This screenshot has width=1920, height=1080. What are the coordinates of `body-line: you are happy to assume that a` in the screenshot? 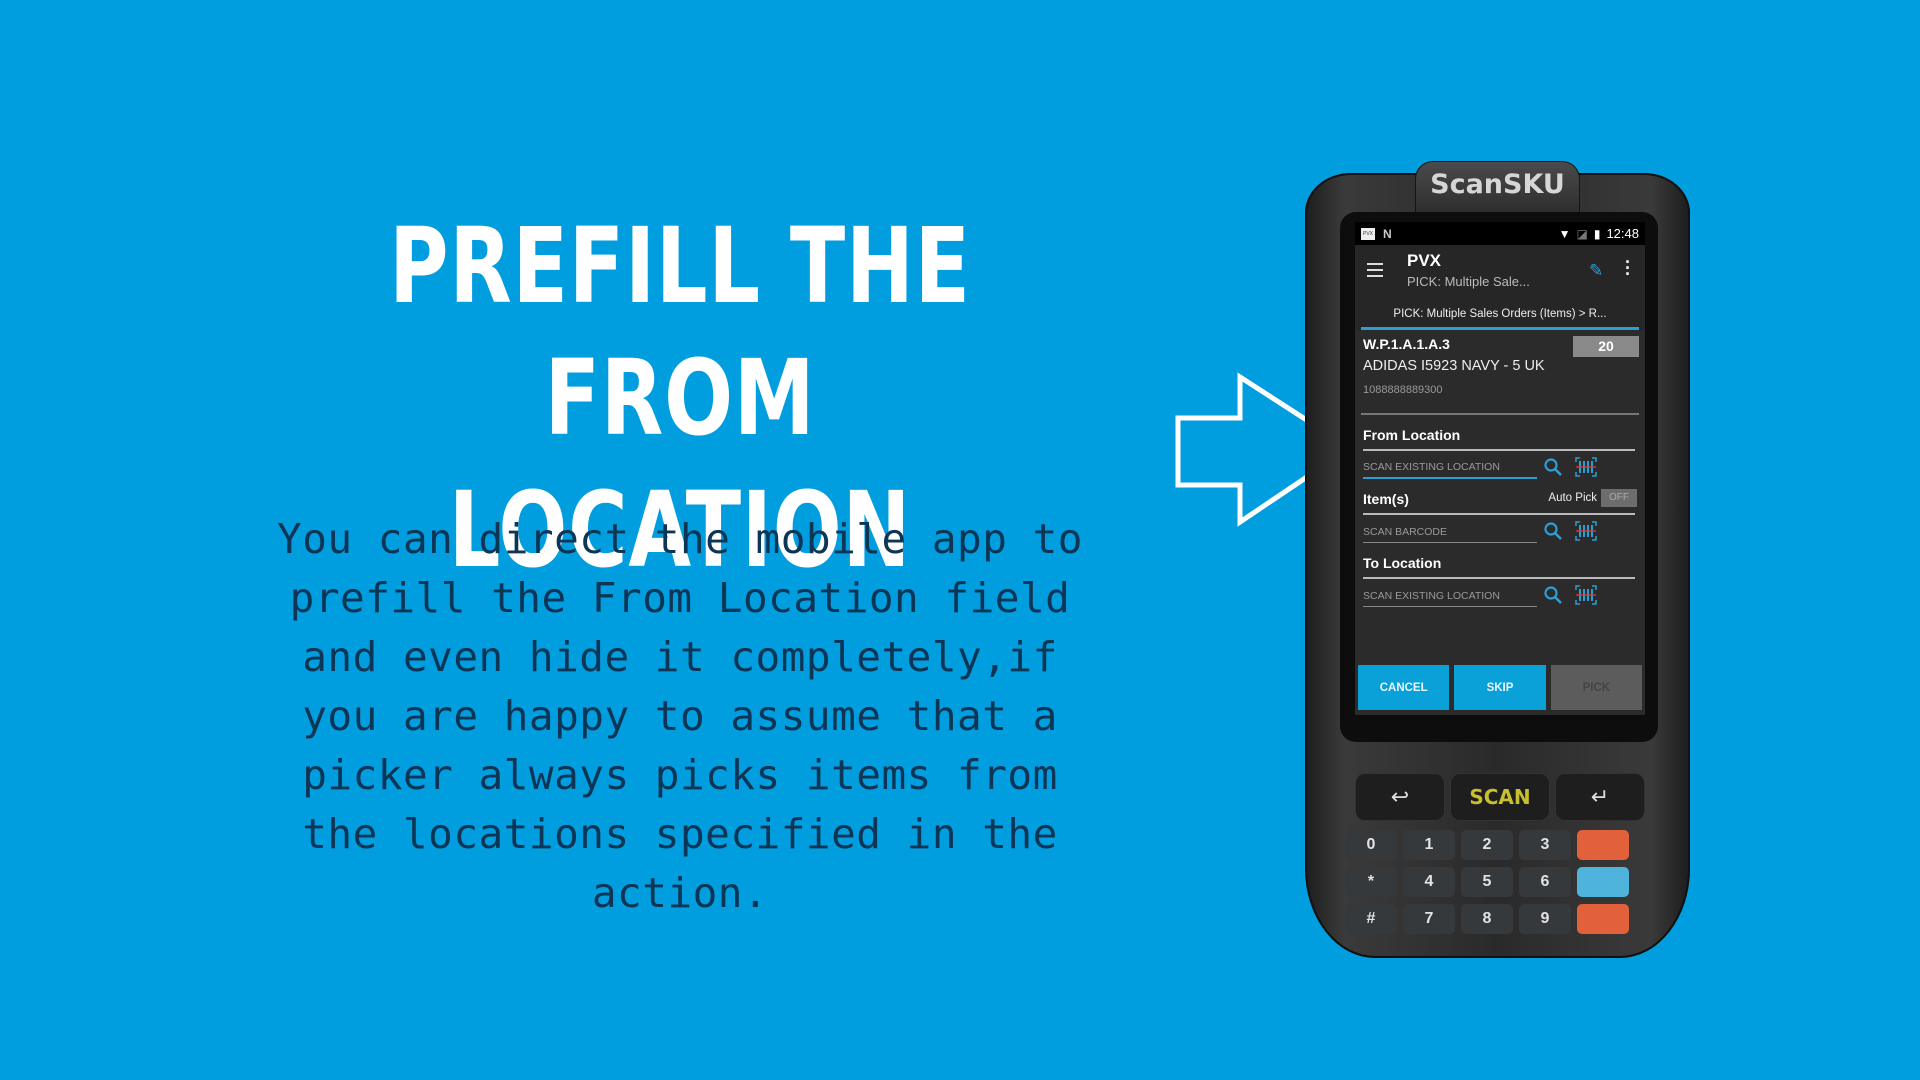 It's located at (680, 716).